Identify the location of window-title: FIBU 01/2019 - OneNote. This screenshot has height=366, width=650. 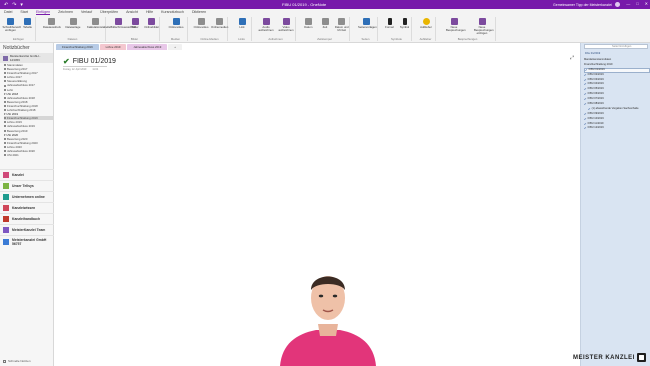
(304, 4).